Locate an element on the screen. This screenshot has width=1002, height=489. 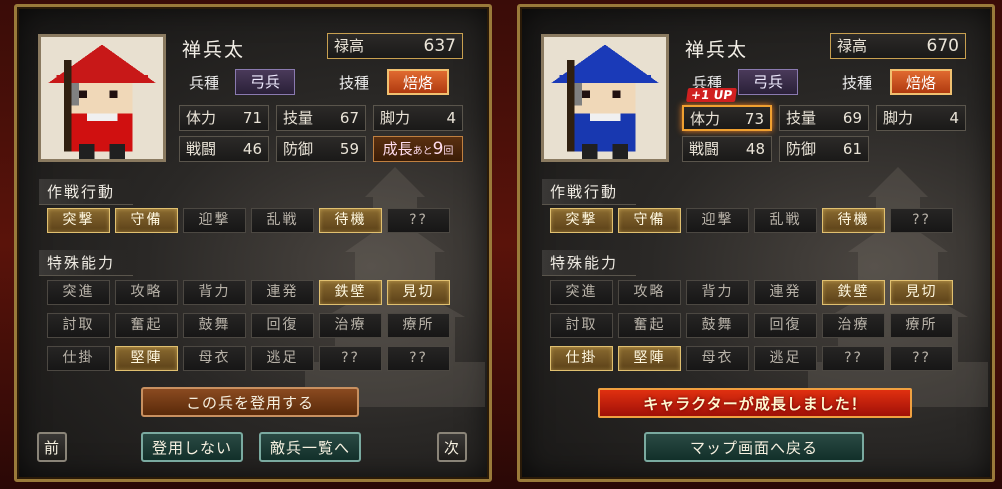
next-button: 次 is located at coordinates (452, 447).